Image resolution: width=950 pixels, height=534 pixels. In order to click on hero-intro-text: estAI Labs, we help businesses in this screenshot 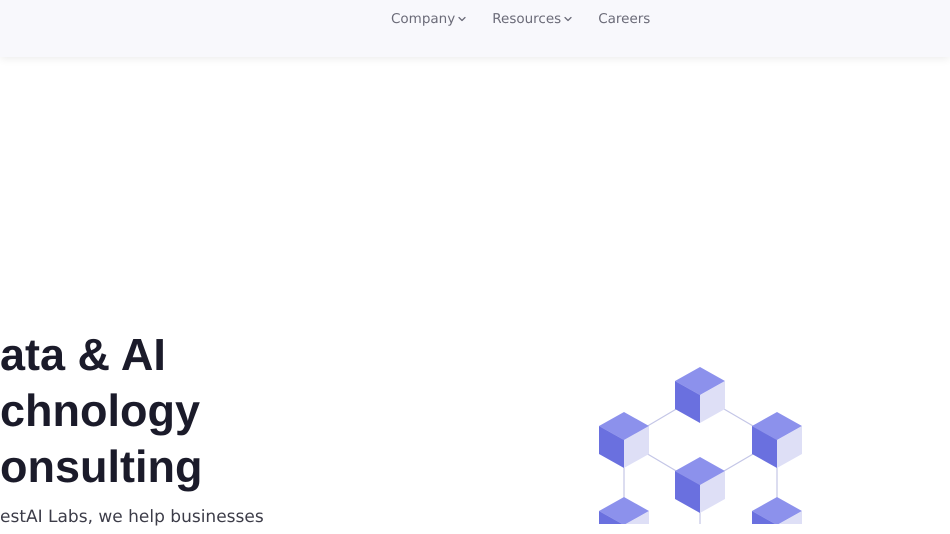, I will do `click(132, 517)`.